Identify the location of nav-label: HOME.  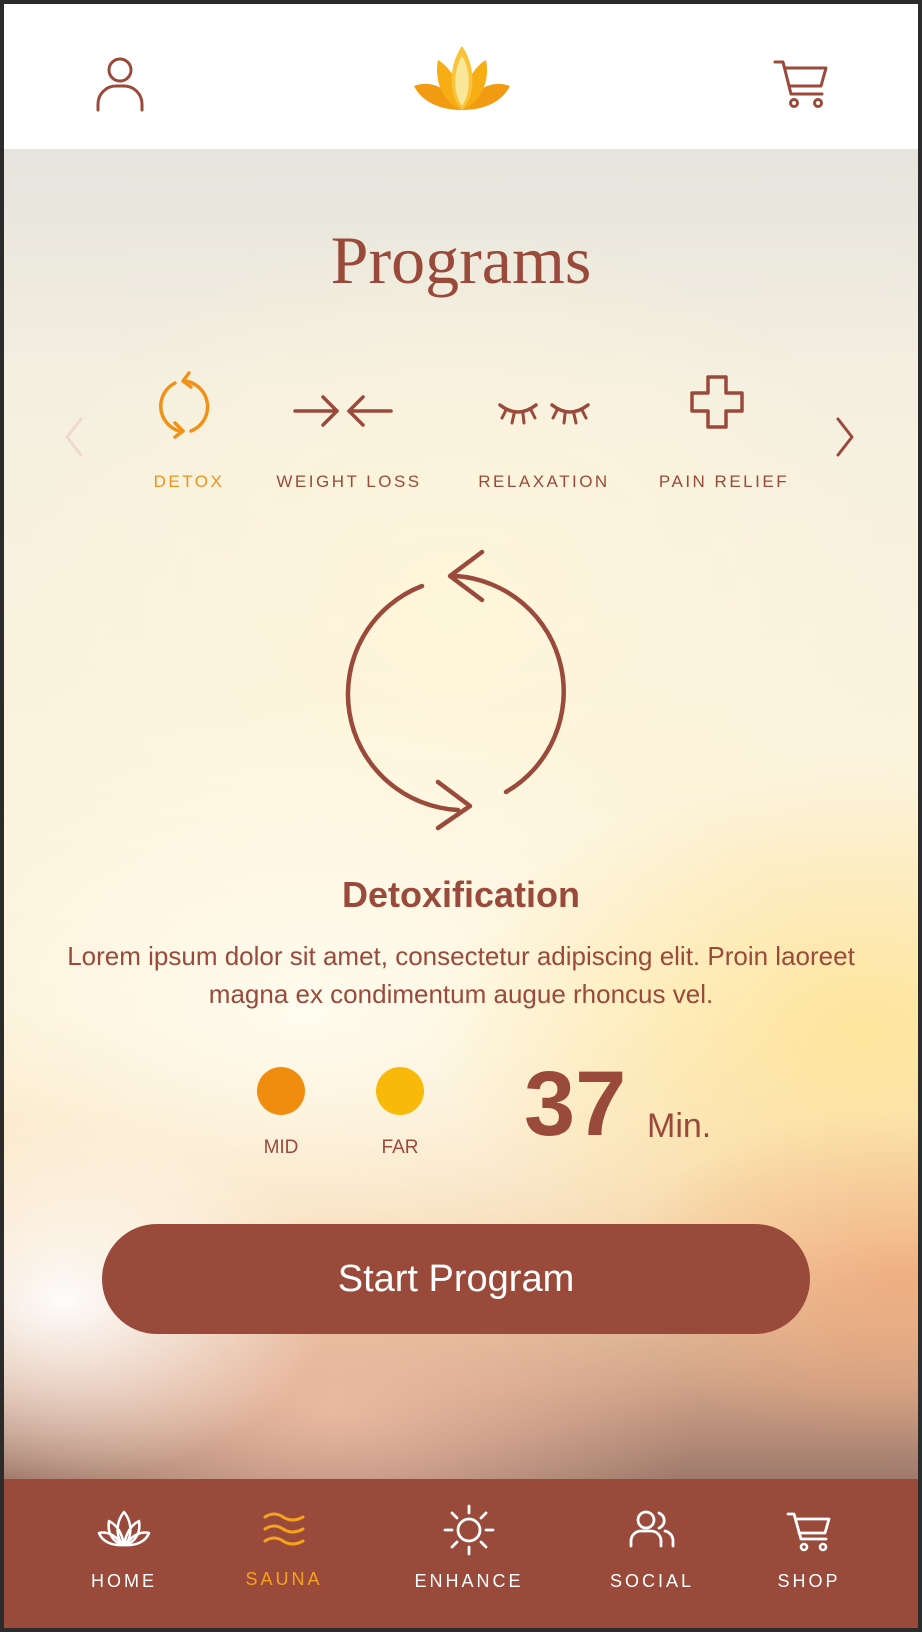
(124, 1581).